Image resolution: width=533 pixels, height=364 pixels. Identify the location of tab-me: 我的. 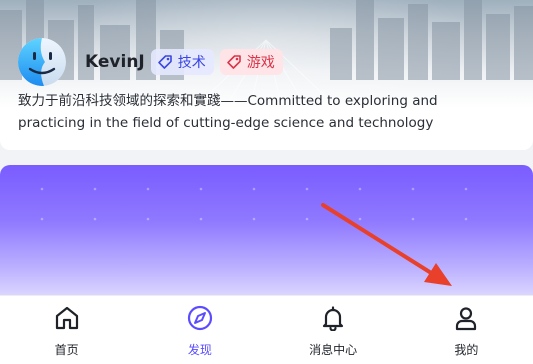
(466, 330).